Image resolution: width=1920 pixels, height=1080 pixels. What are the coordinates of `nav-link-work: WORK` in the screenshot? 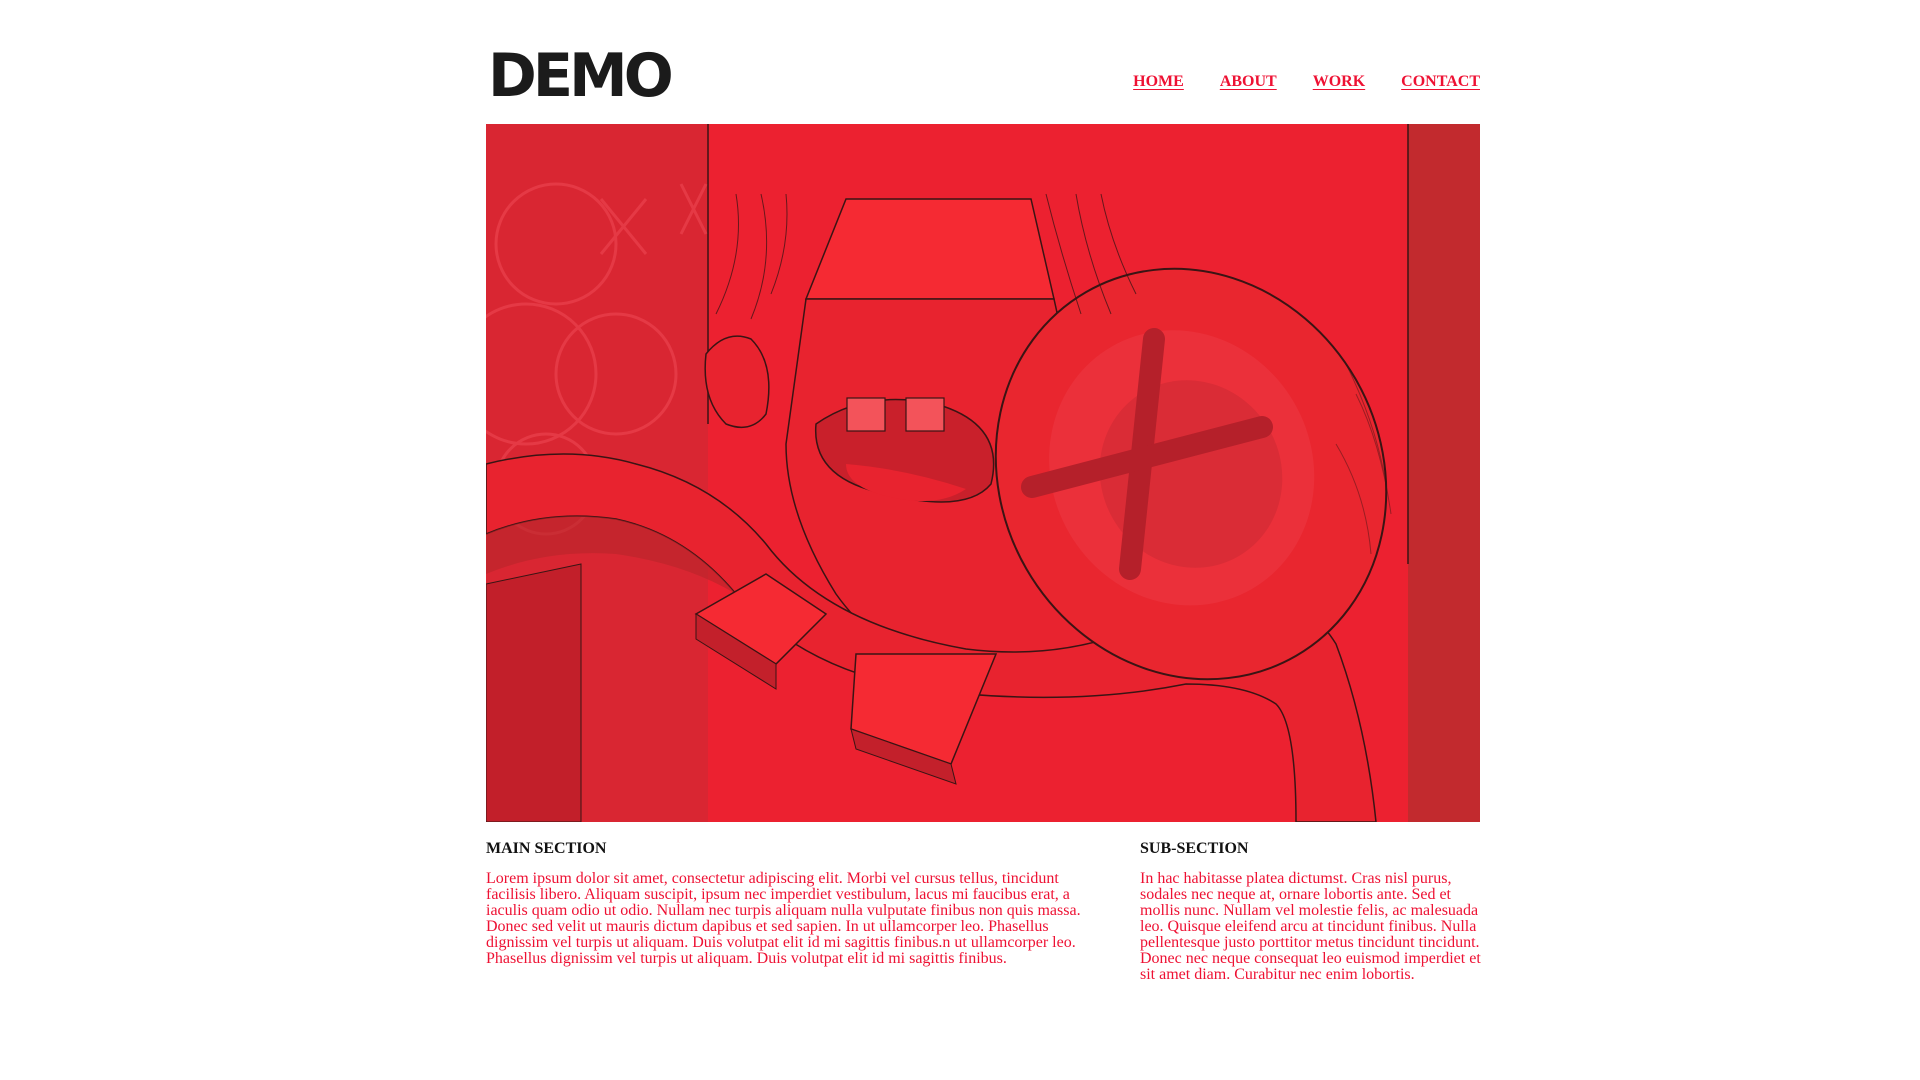 It's located at (1339, 82).